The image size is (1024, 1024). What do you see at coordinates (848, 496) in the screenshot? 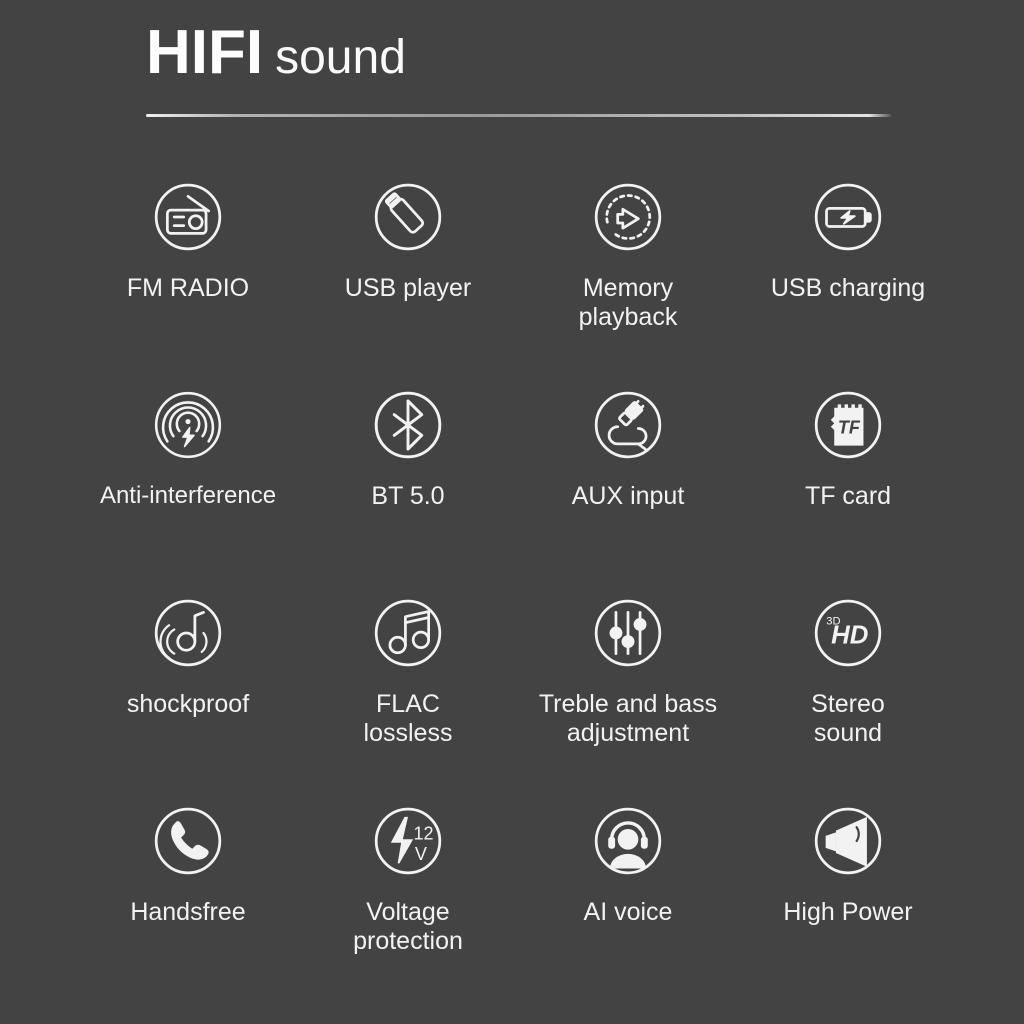
I see `feature-label: TF card` at bounding box center [848, 496].